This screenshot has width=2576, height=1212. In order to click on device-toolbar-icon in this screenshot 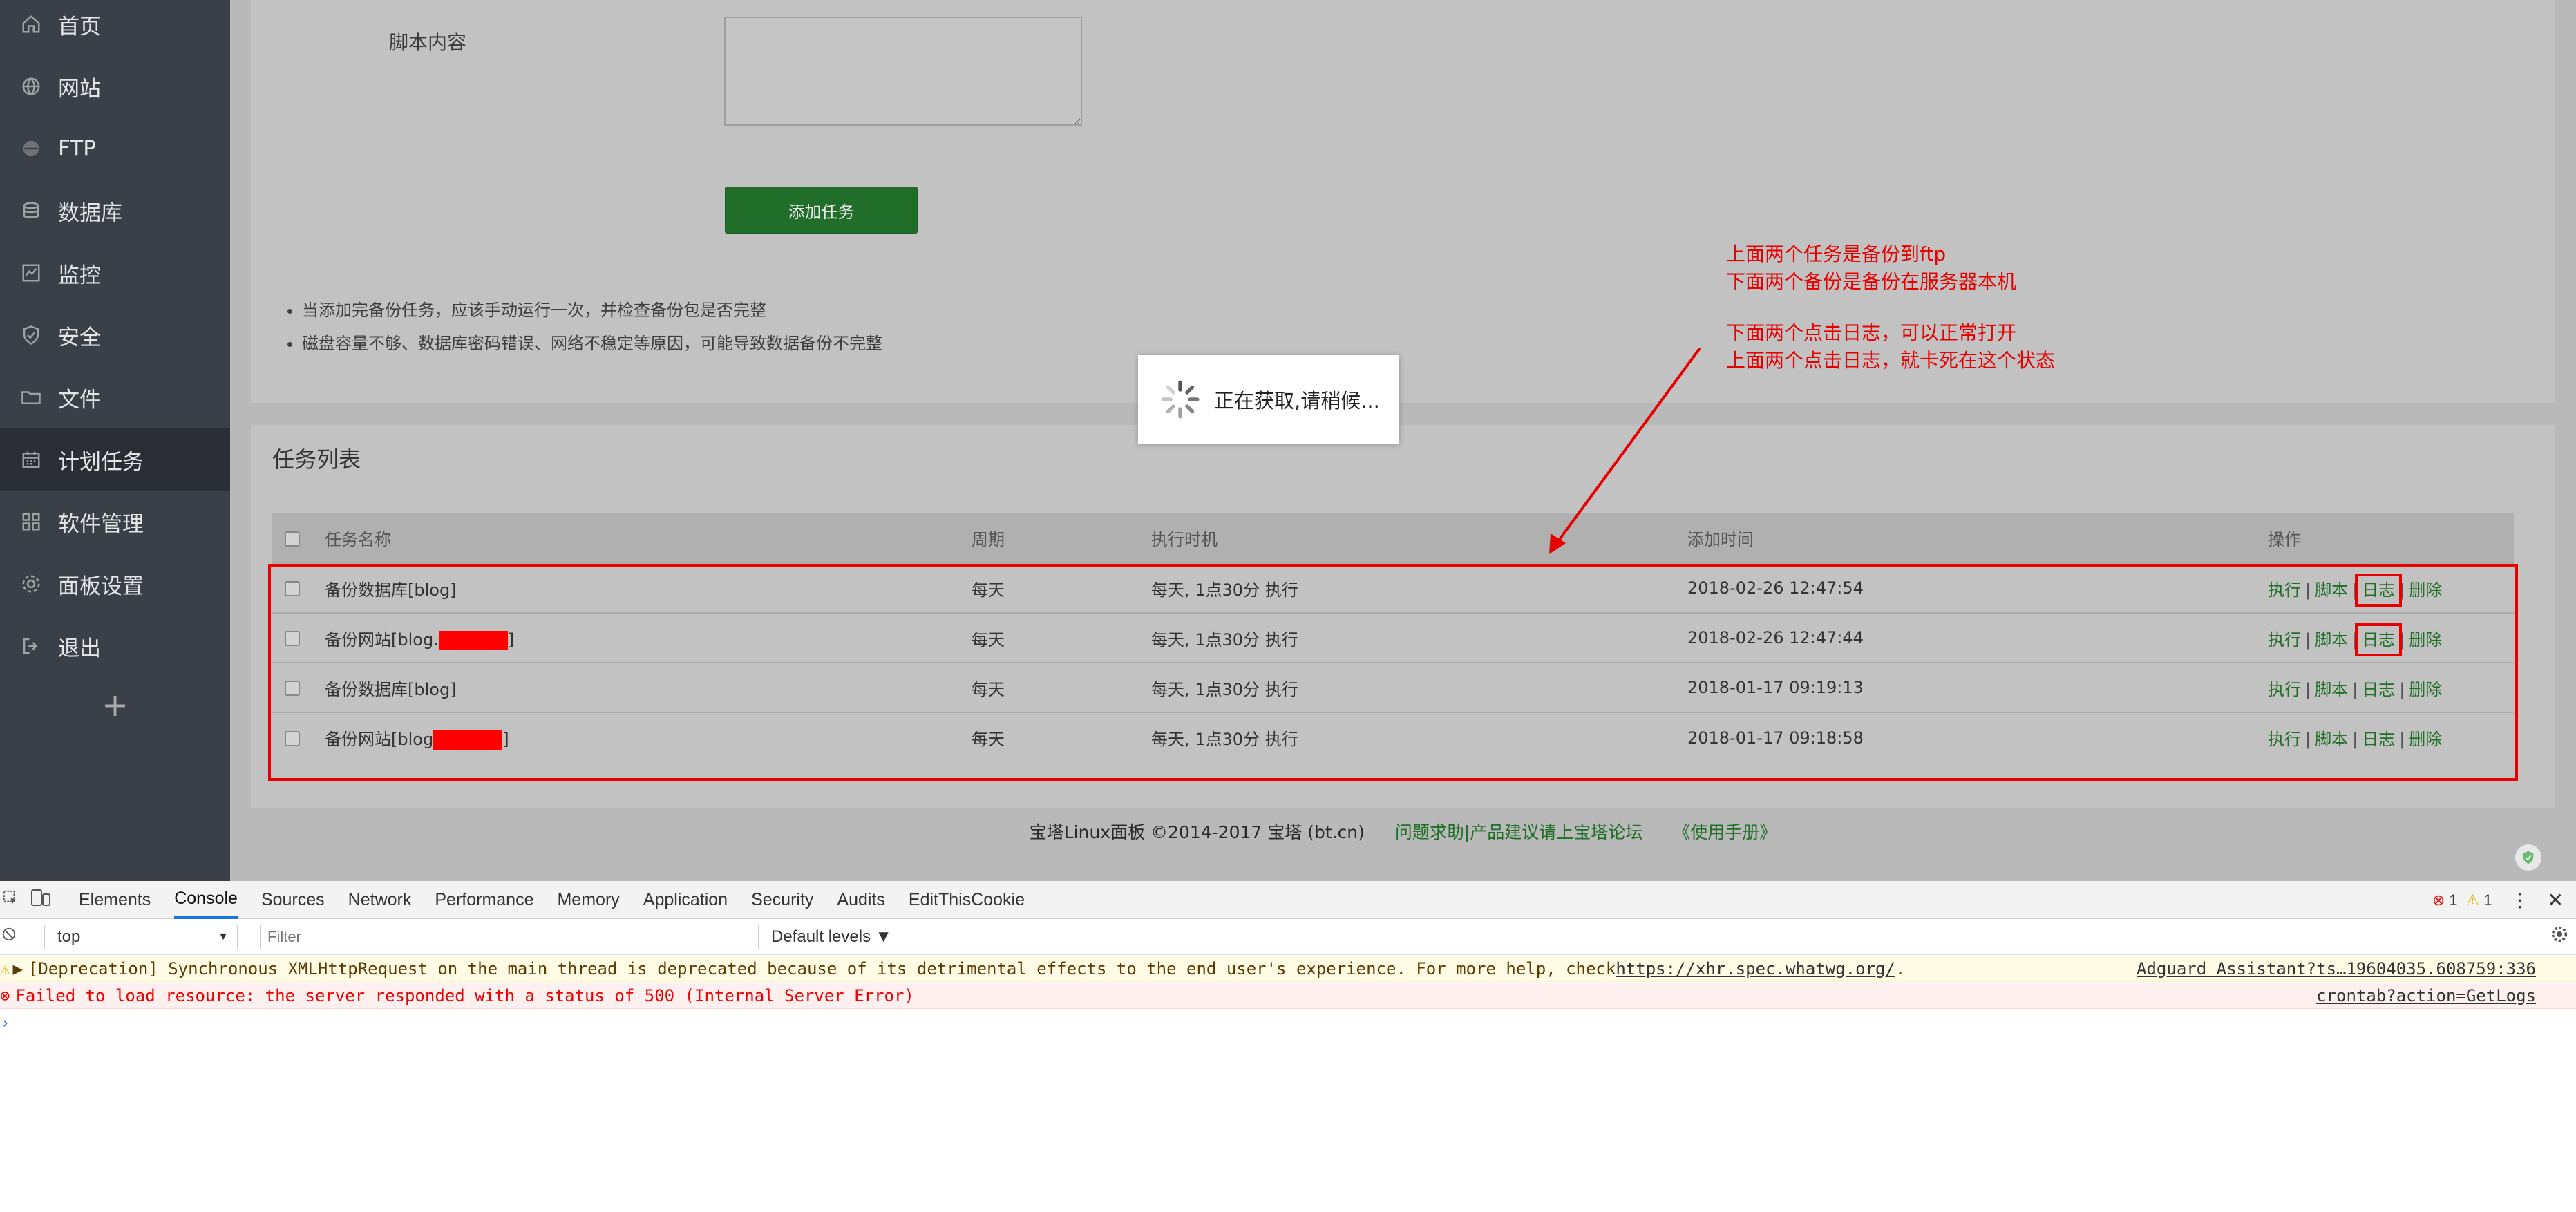, I will do `click(40, 900)`.